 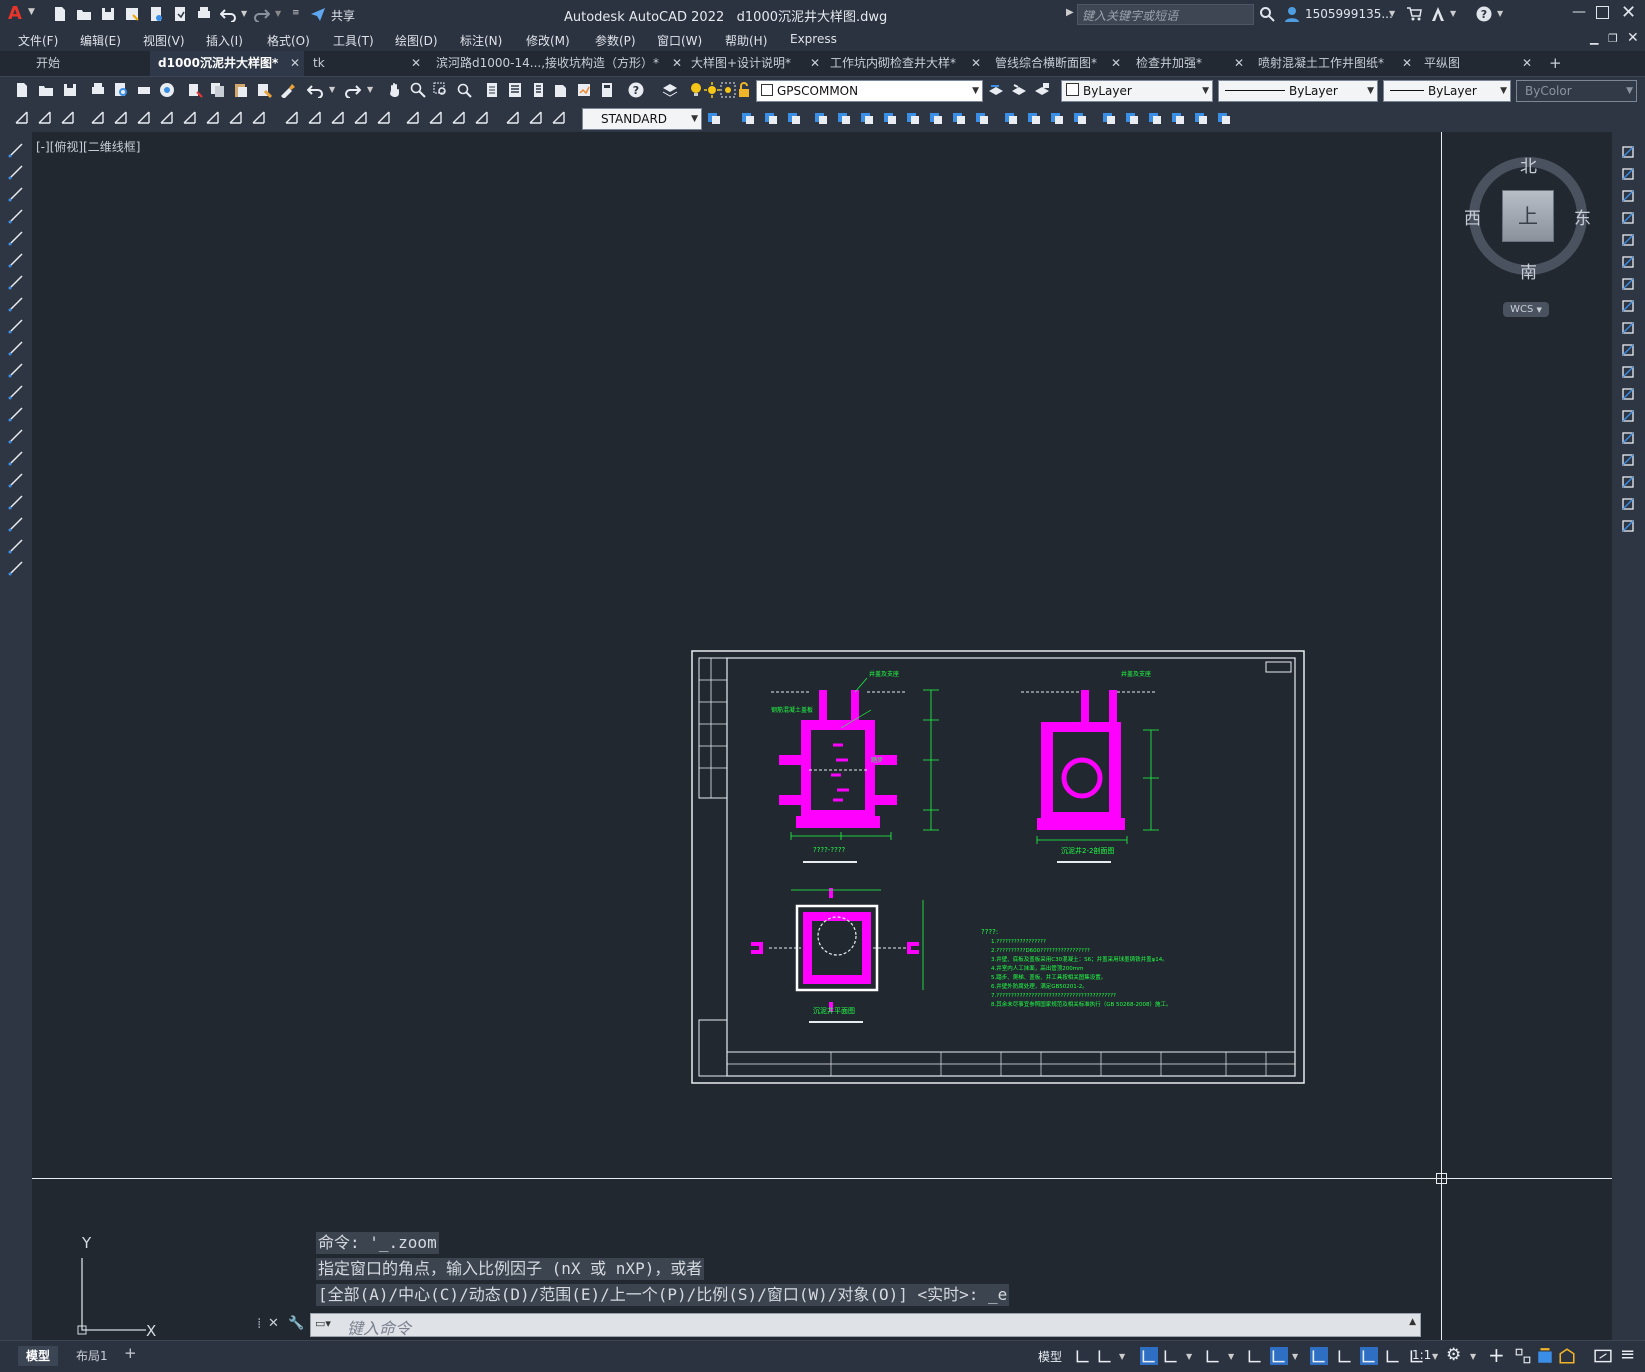 I want to click on doc-restore-icon: ❐, so click(x=1613, y=38).